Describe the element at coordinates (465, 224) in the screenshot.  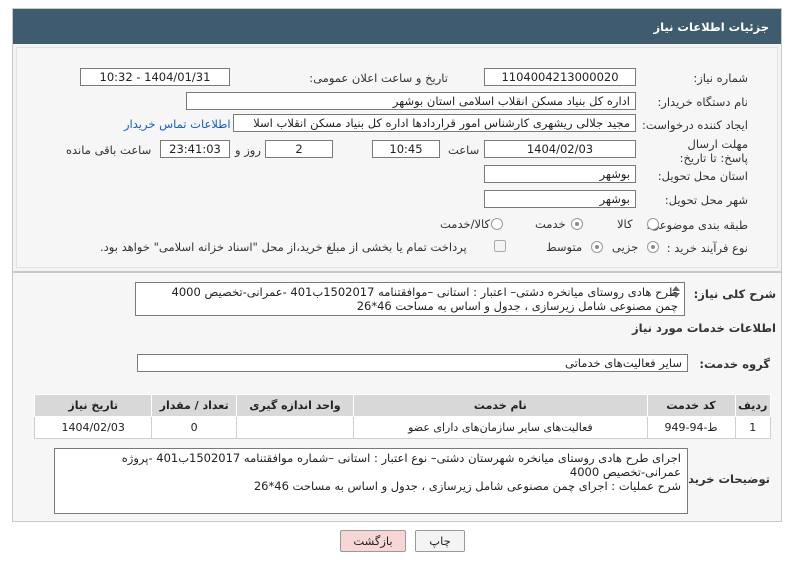
I see `category-option-goods-service: کالا/خدمت` at that location.